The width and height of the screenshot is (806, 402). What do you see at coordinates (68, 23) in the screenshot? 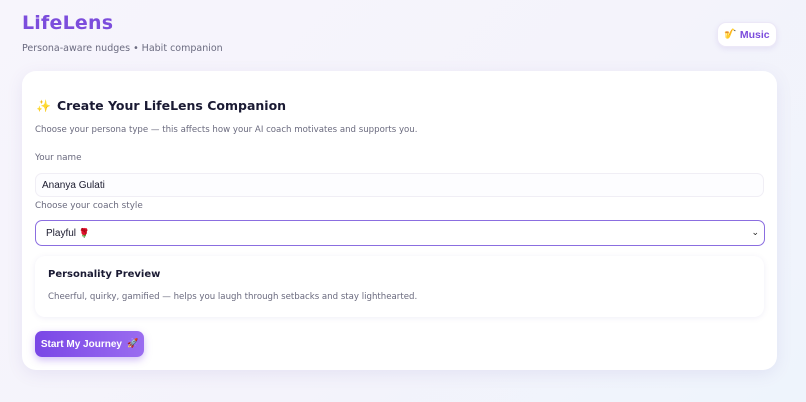
I see `app-title: LifeLens` at bounding box center [68, 23].